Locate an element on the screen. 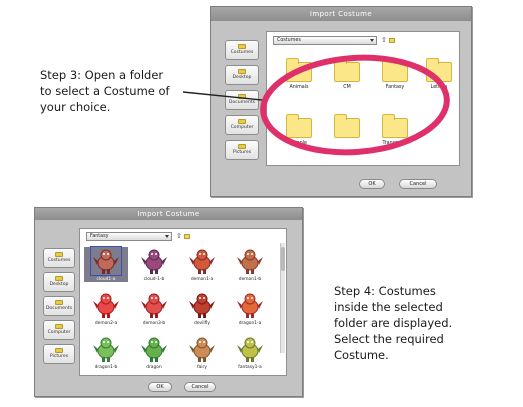 The height and width of the screenshot is (407, 523). red-demon2-icon is located at coordinates (154, 305).